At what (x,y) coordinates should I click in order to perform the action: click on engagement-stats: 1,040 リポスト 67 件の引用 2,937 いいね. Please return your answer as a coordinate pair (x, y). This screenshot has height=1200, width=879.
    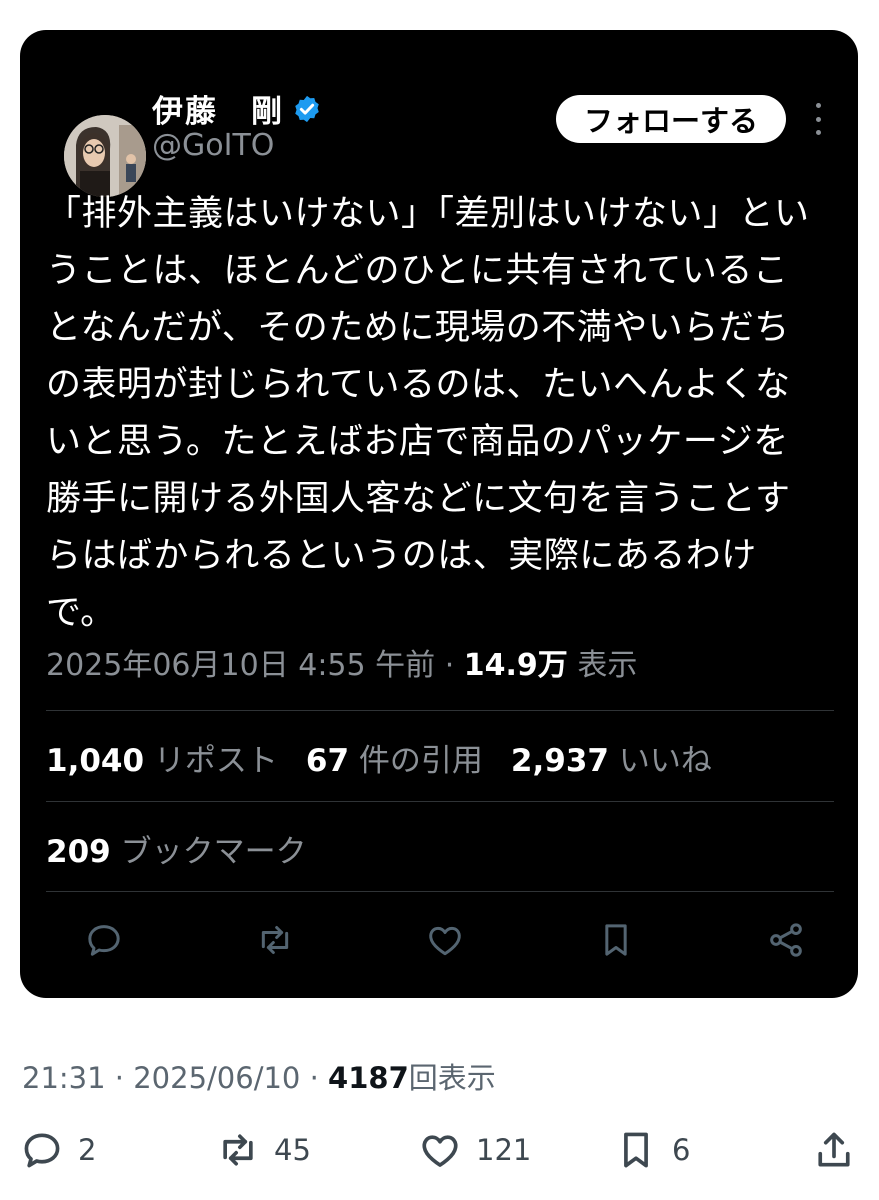
    Looking at the image, I should click on (379, 757).